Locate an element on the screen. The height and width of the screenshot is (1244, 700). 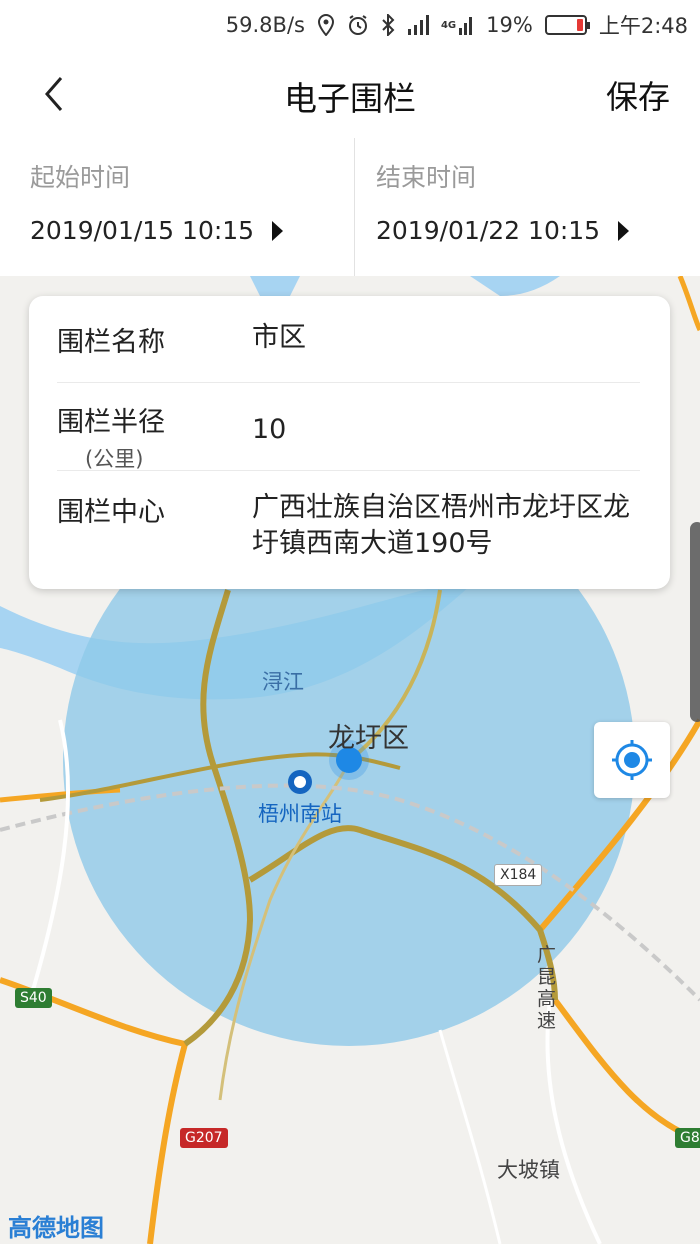
fence-name-label: 围栏名称 is located at coordinates (111, 342).